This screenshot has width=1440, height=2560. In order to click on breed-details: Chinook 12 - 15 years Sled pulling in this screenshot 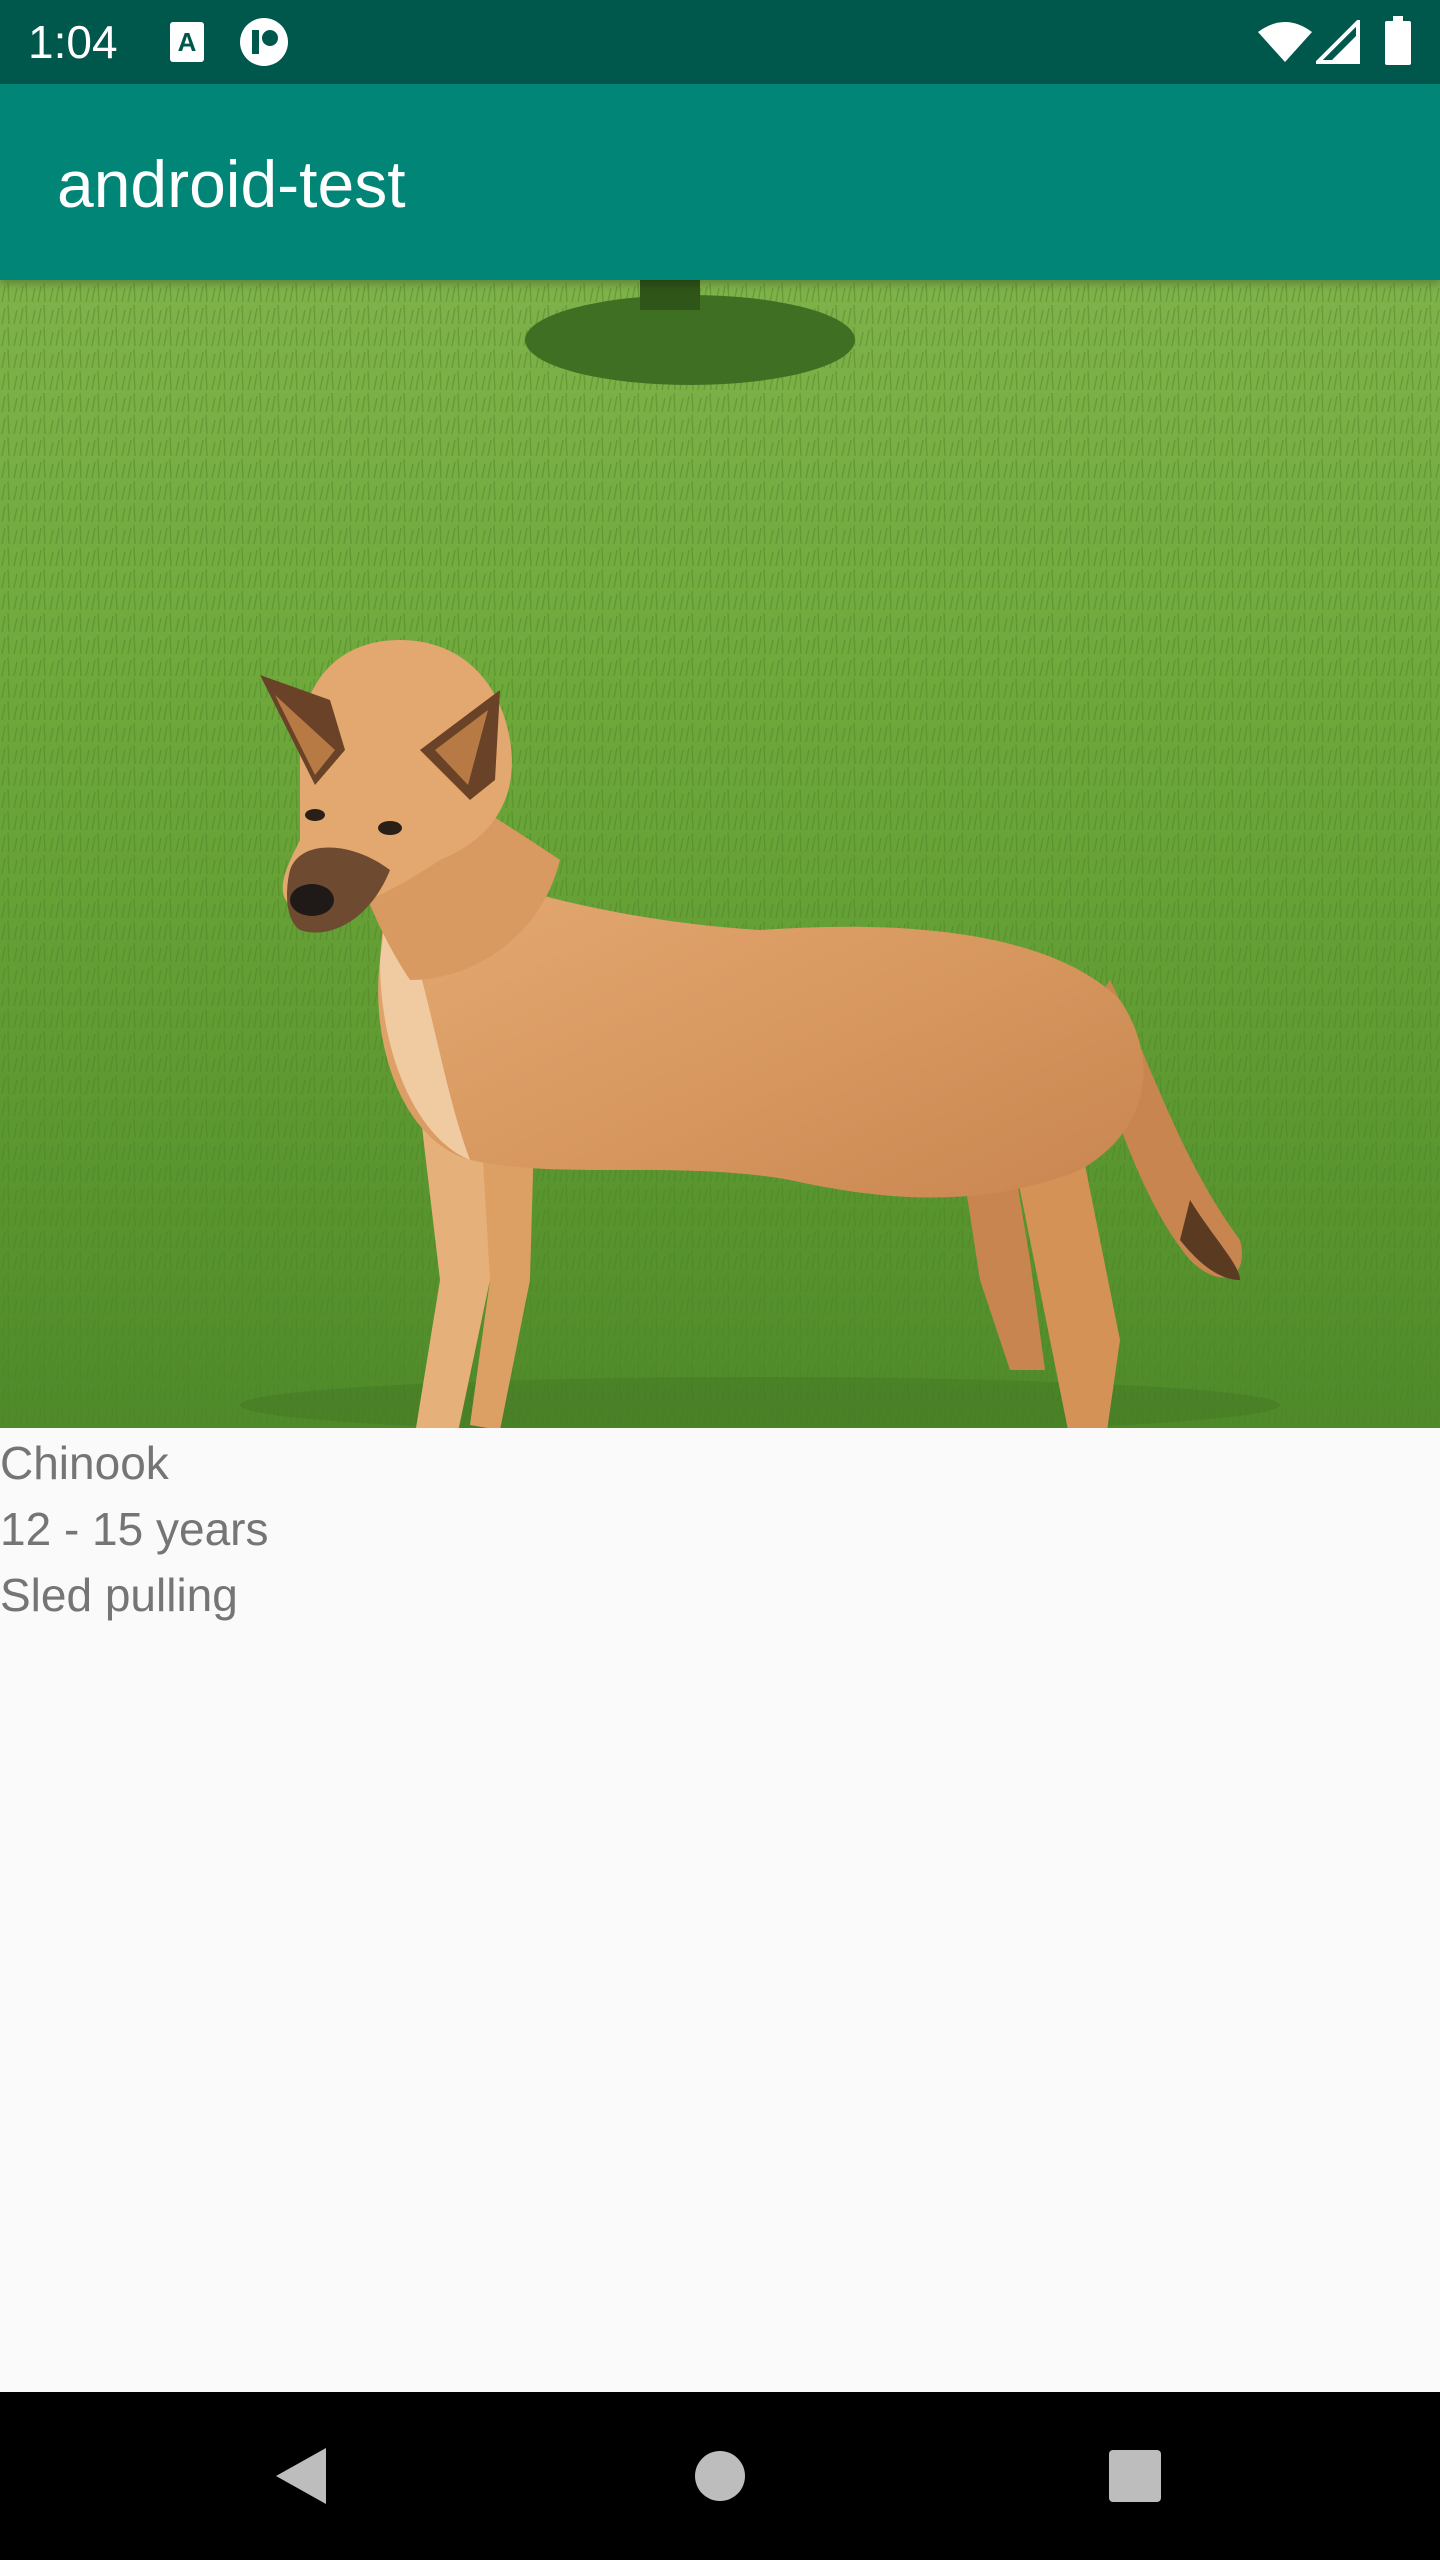, I will do `click(134, 1529)`.